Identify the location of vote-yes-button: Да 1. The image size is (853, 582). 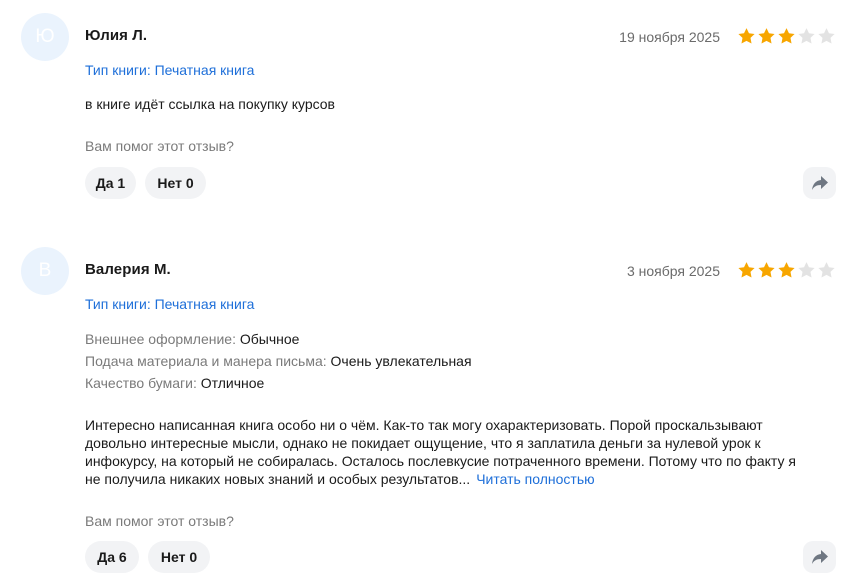
(110, 183).